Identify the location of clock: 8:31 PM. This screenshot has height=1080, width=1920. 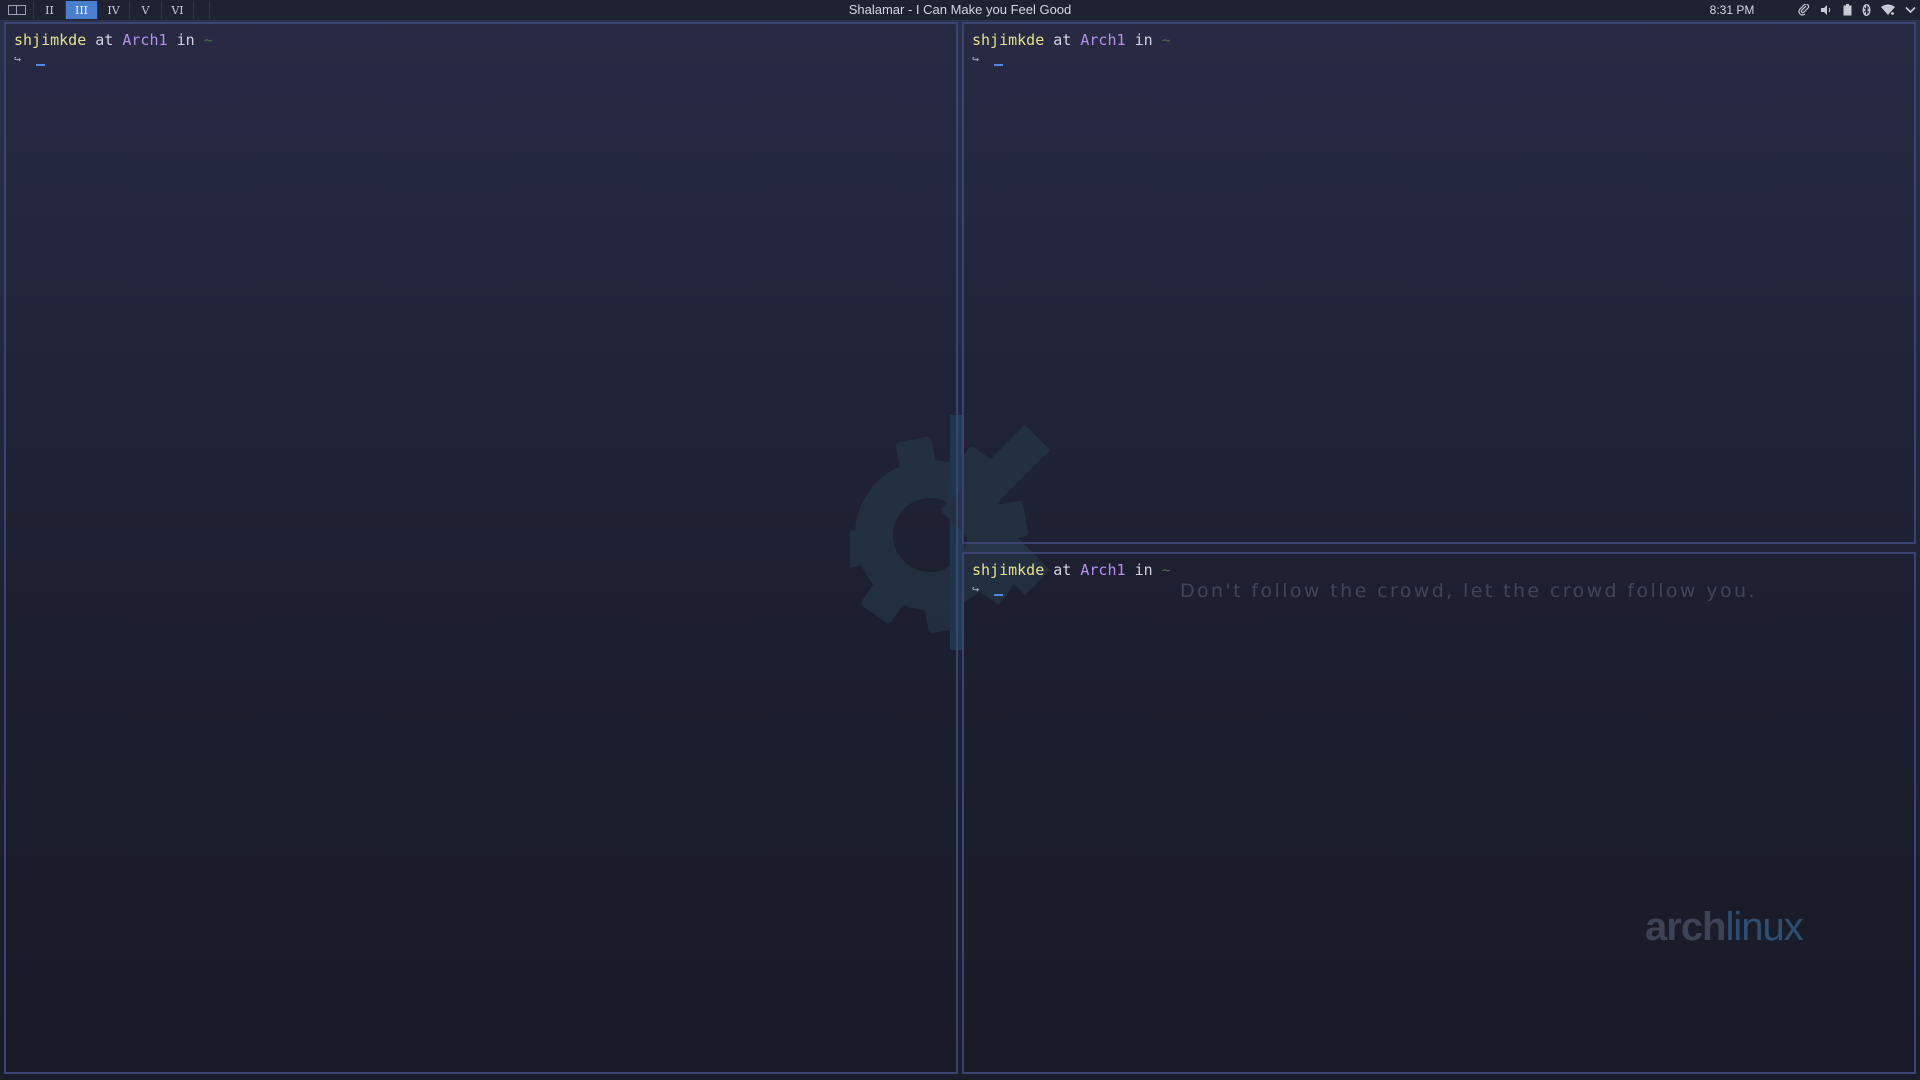
(1732, 10).